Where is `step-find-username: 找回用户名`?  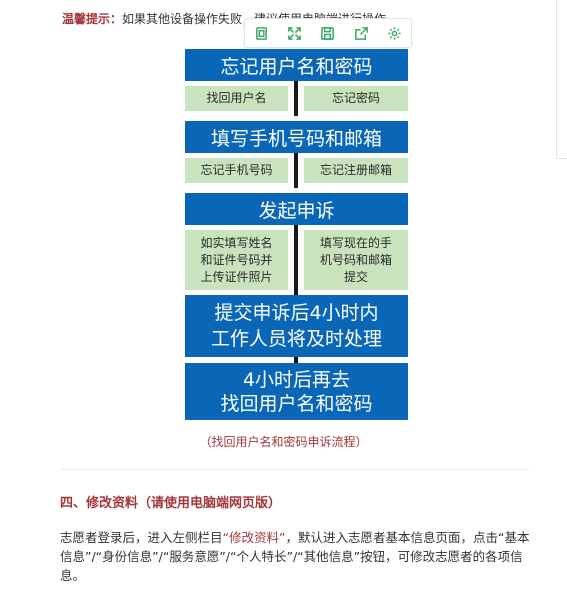
step-find-username: 找回用户名 is located at coordinates (236, 98).